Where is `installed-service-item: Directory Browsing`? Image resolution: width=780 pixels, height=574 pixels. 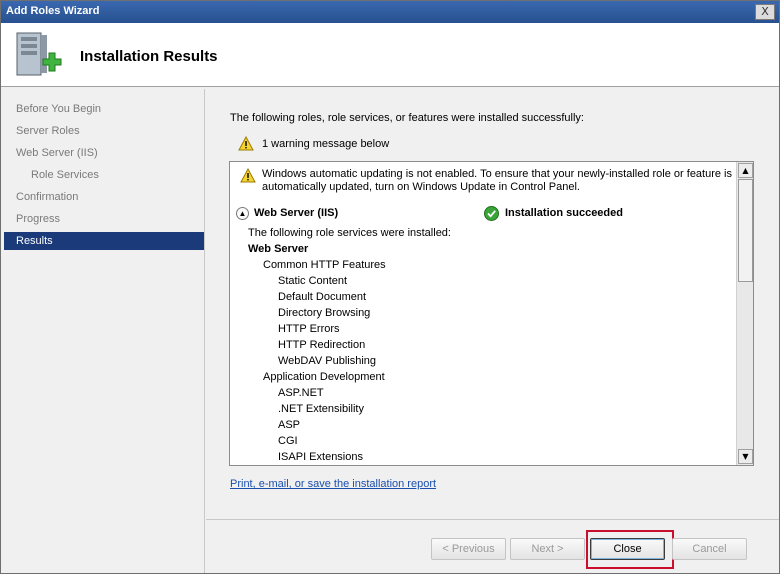 installed-service-item: Directory Browsing is located at coordinates (324, 313).